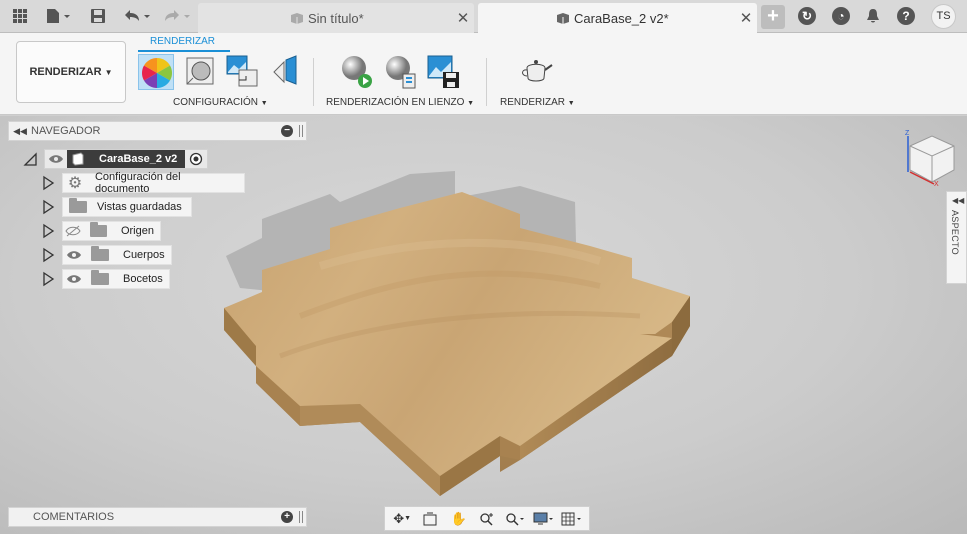 The image size is (967, 534). What do you see at coordinates (116, 279) in the screenshot?
I see `item-box: Bocetos` at bounding box center [116, 279].